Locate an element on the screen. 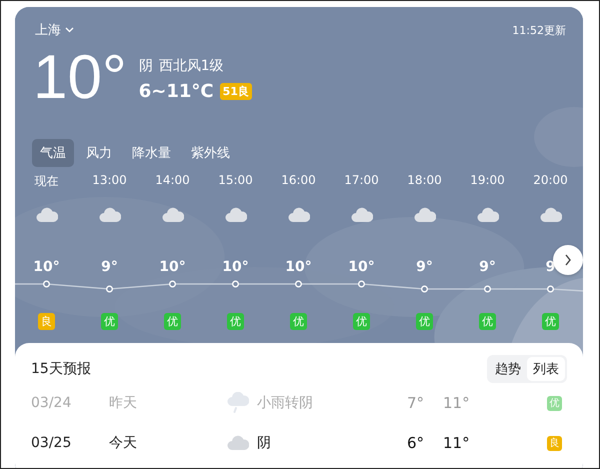 The height and width of the screenshot is (469, 600). view-option: 列表 is located at coordinates (546, 369).